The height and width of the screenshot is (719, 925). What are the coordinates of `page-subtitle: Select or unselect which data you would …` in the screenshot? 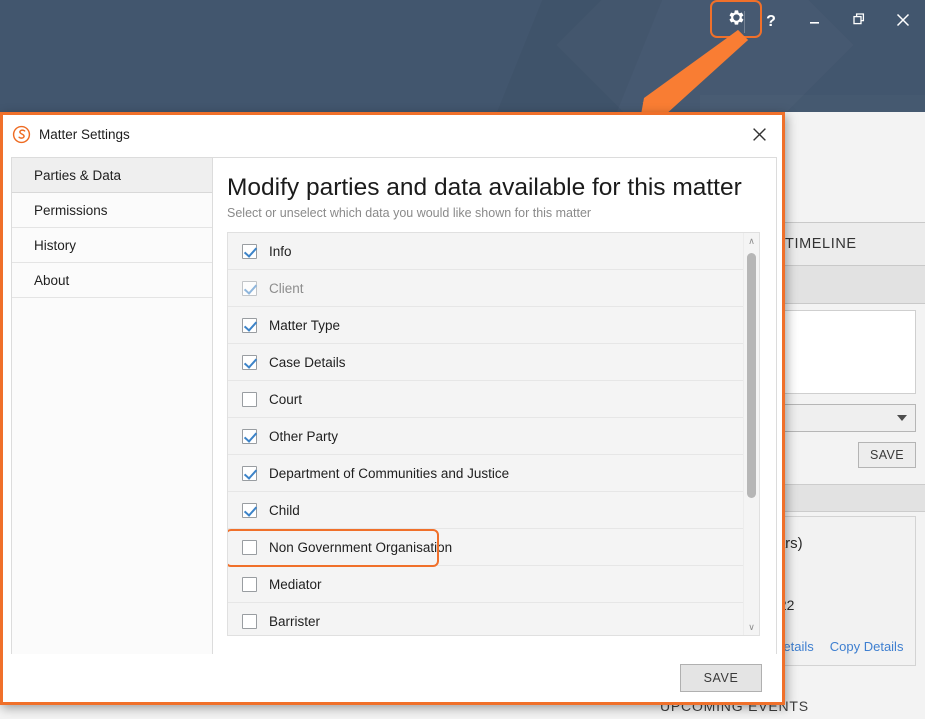 It's located at (409, 213).